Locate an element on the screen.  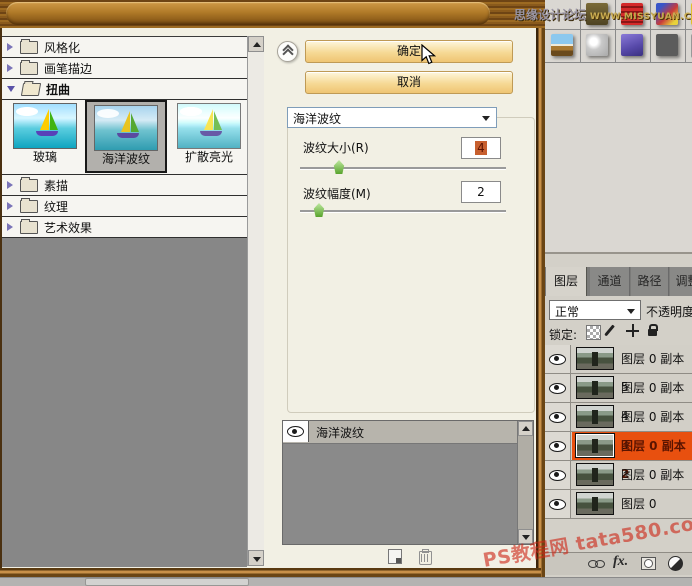
mouse-cursor-icon is located at coordinates (429, 56).